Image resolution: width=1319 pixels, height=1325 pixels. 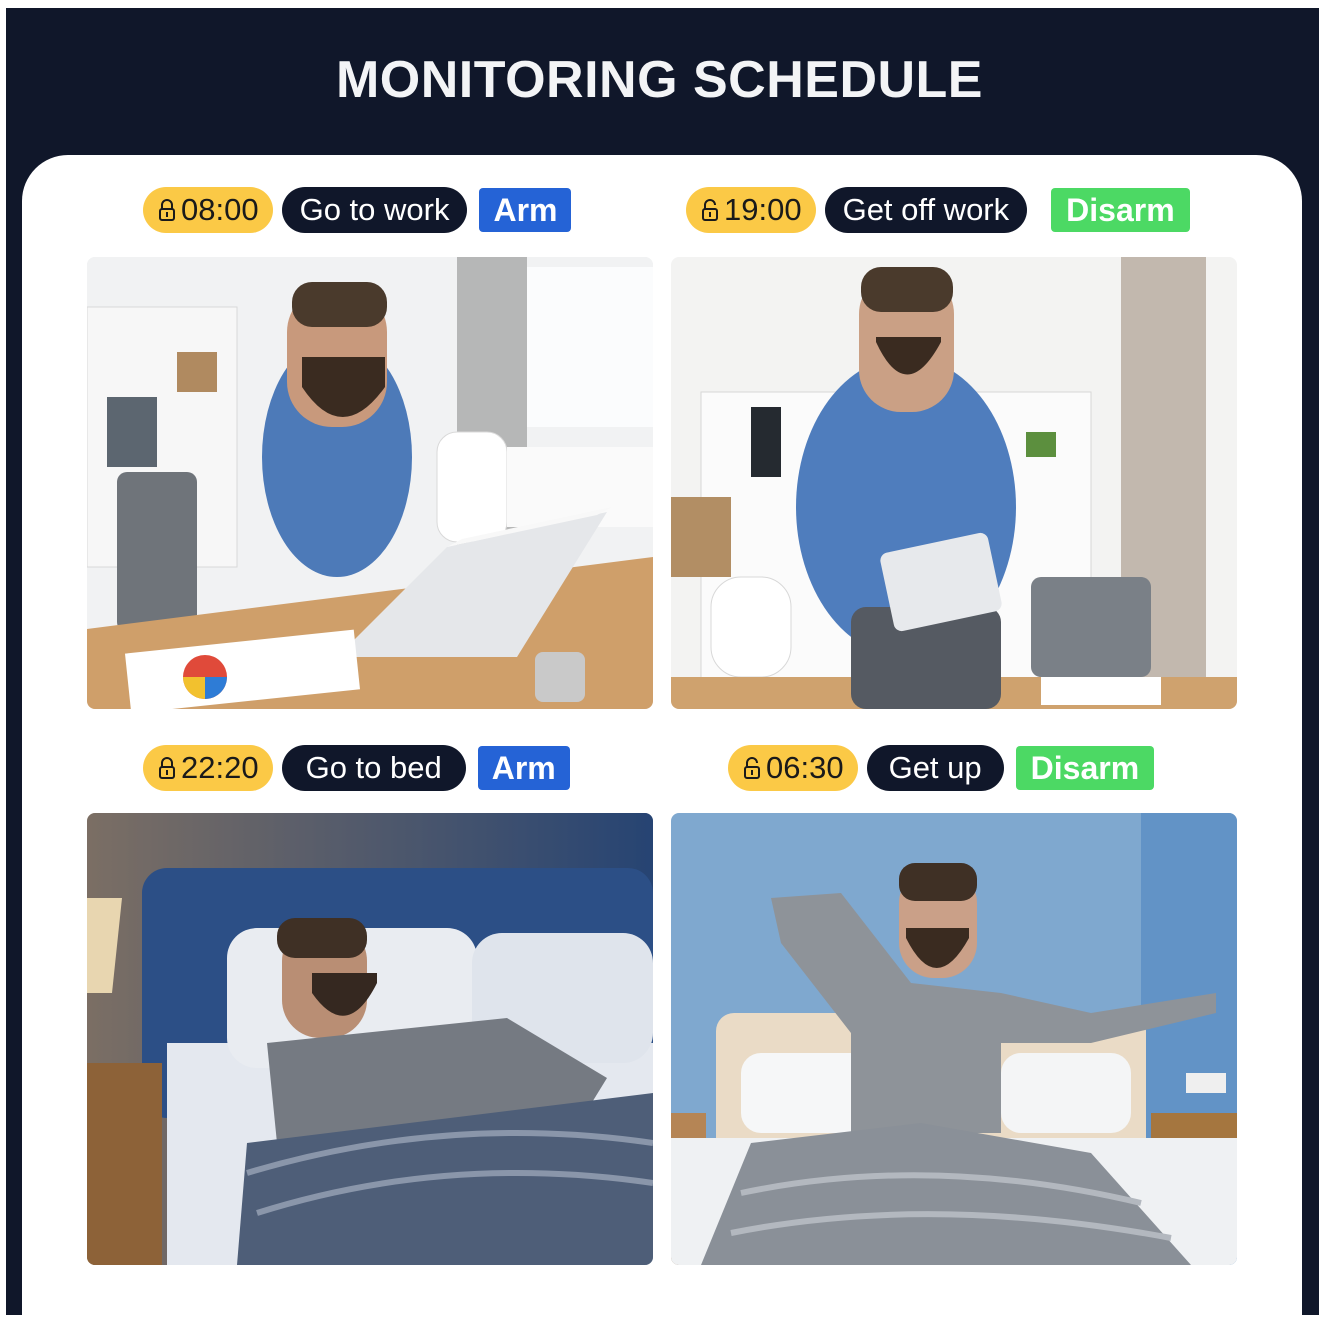 What do you see at coordinates (373, 768) in the screenshot?
I see `event-badge: Go to bed` at bounding box center [373, 768].